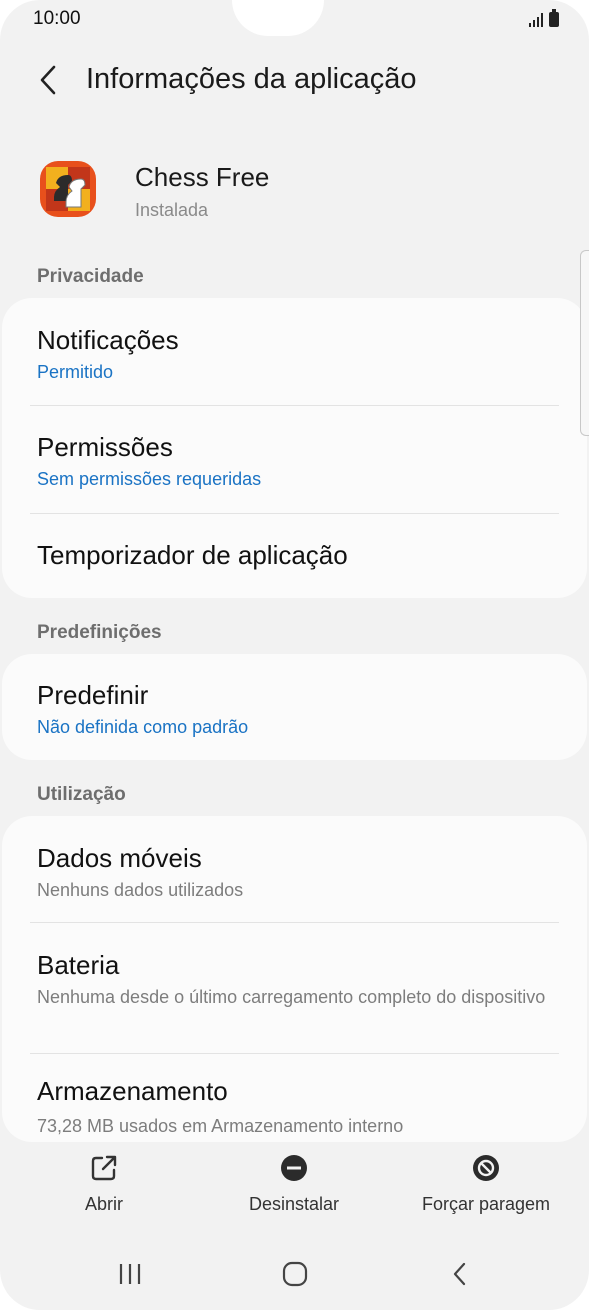 The height and width of the screenshot is (1310, 589). What do you see at coordinates (143, 727) in the screenshot?
I see `set-default-status: Não definida como padrão` at bounding box center [143, 727].